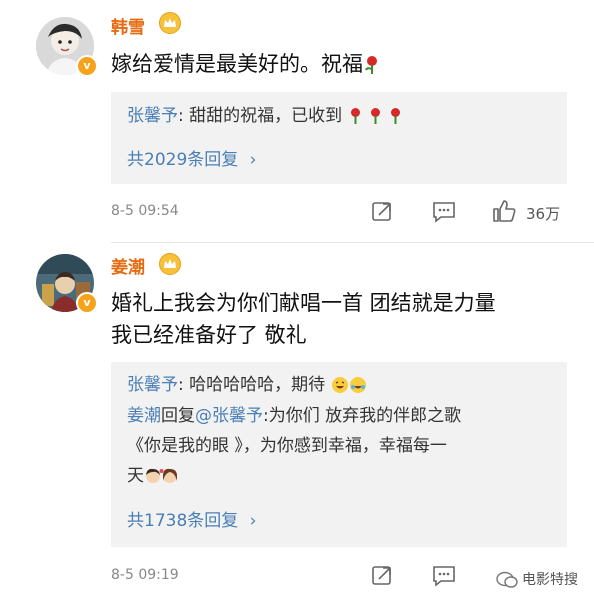  I want to click on view-replies-label: 共2029条回复, so click(183, 160).